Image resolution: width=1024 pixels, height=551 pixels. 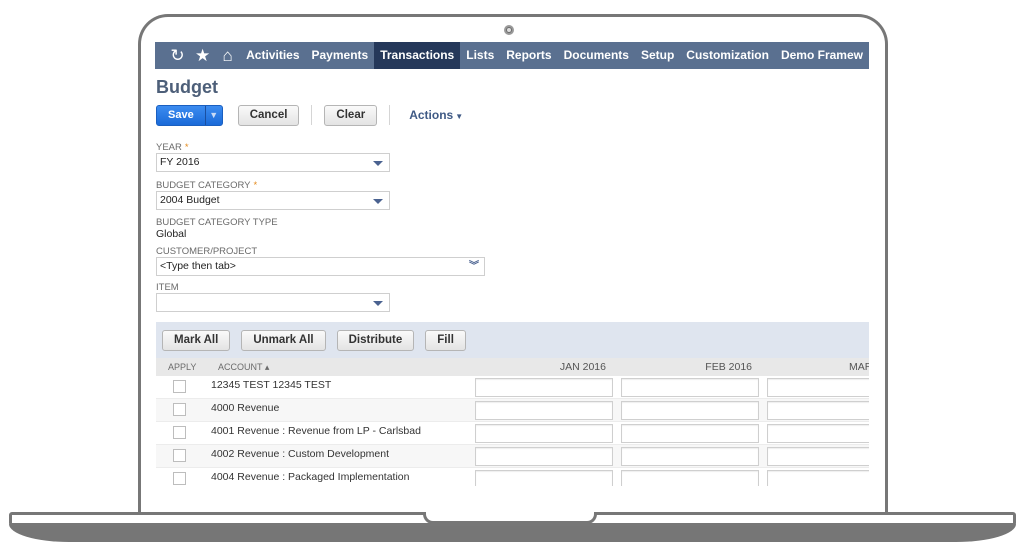 What do you see at coordinates (181, 115) in the screenshot?
I see `save-button: Save` at bounding box center [181, 115].